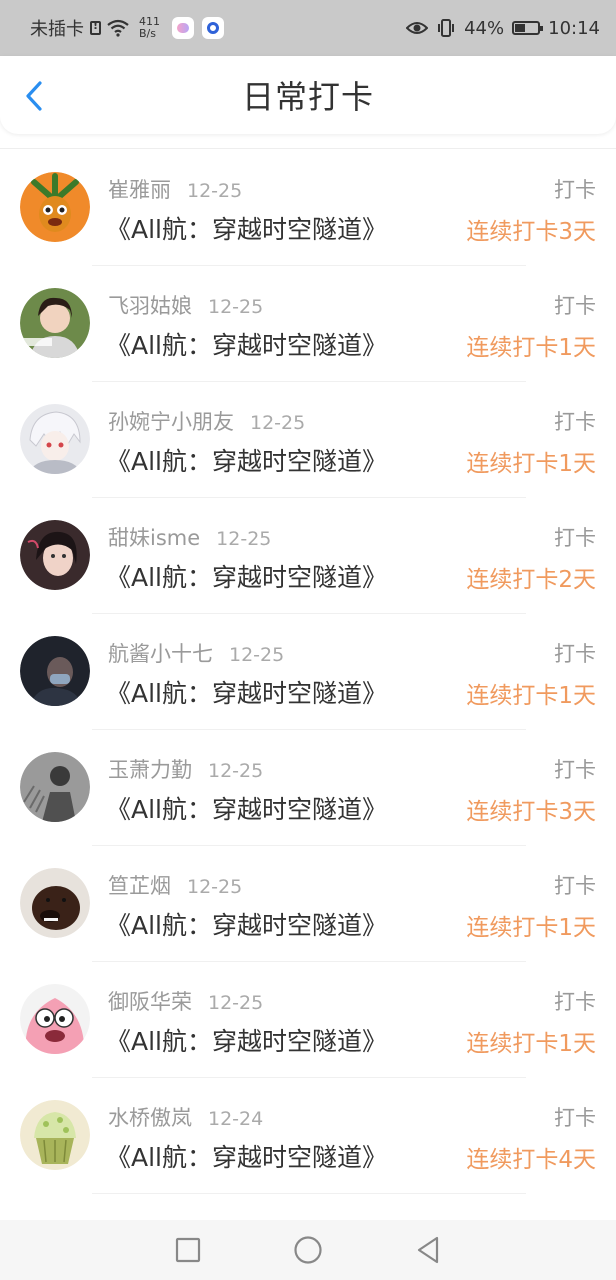  I want to click on user-line: 崔雅丽 12-25, so click(175, 189).